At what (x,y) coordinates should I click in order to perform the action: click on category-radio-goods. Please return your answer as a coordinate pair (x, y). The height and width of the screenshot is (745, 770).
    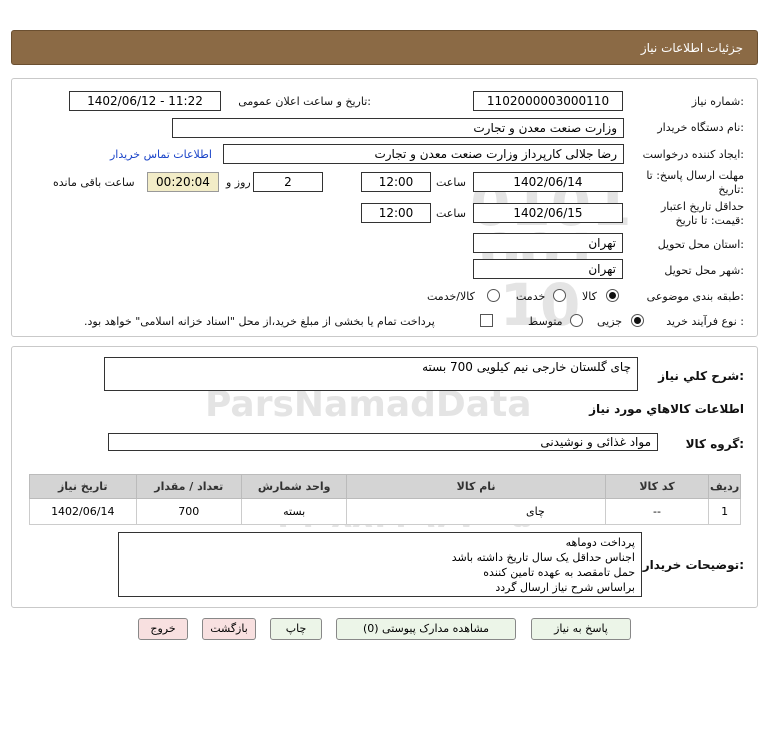
    Looking at the image, I should click on (612, 295).